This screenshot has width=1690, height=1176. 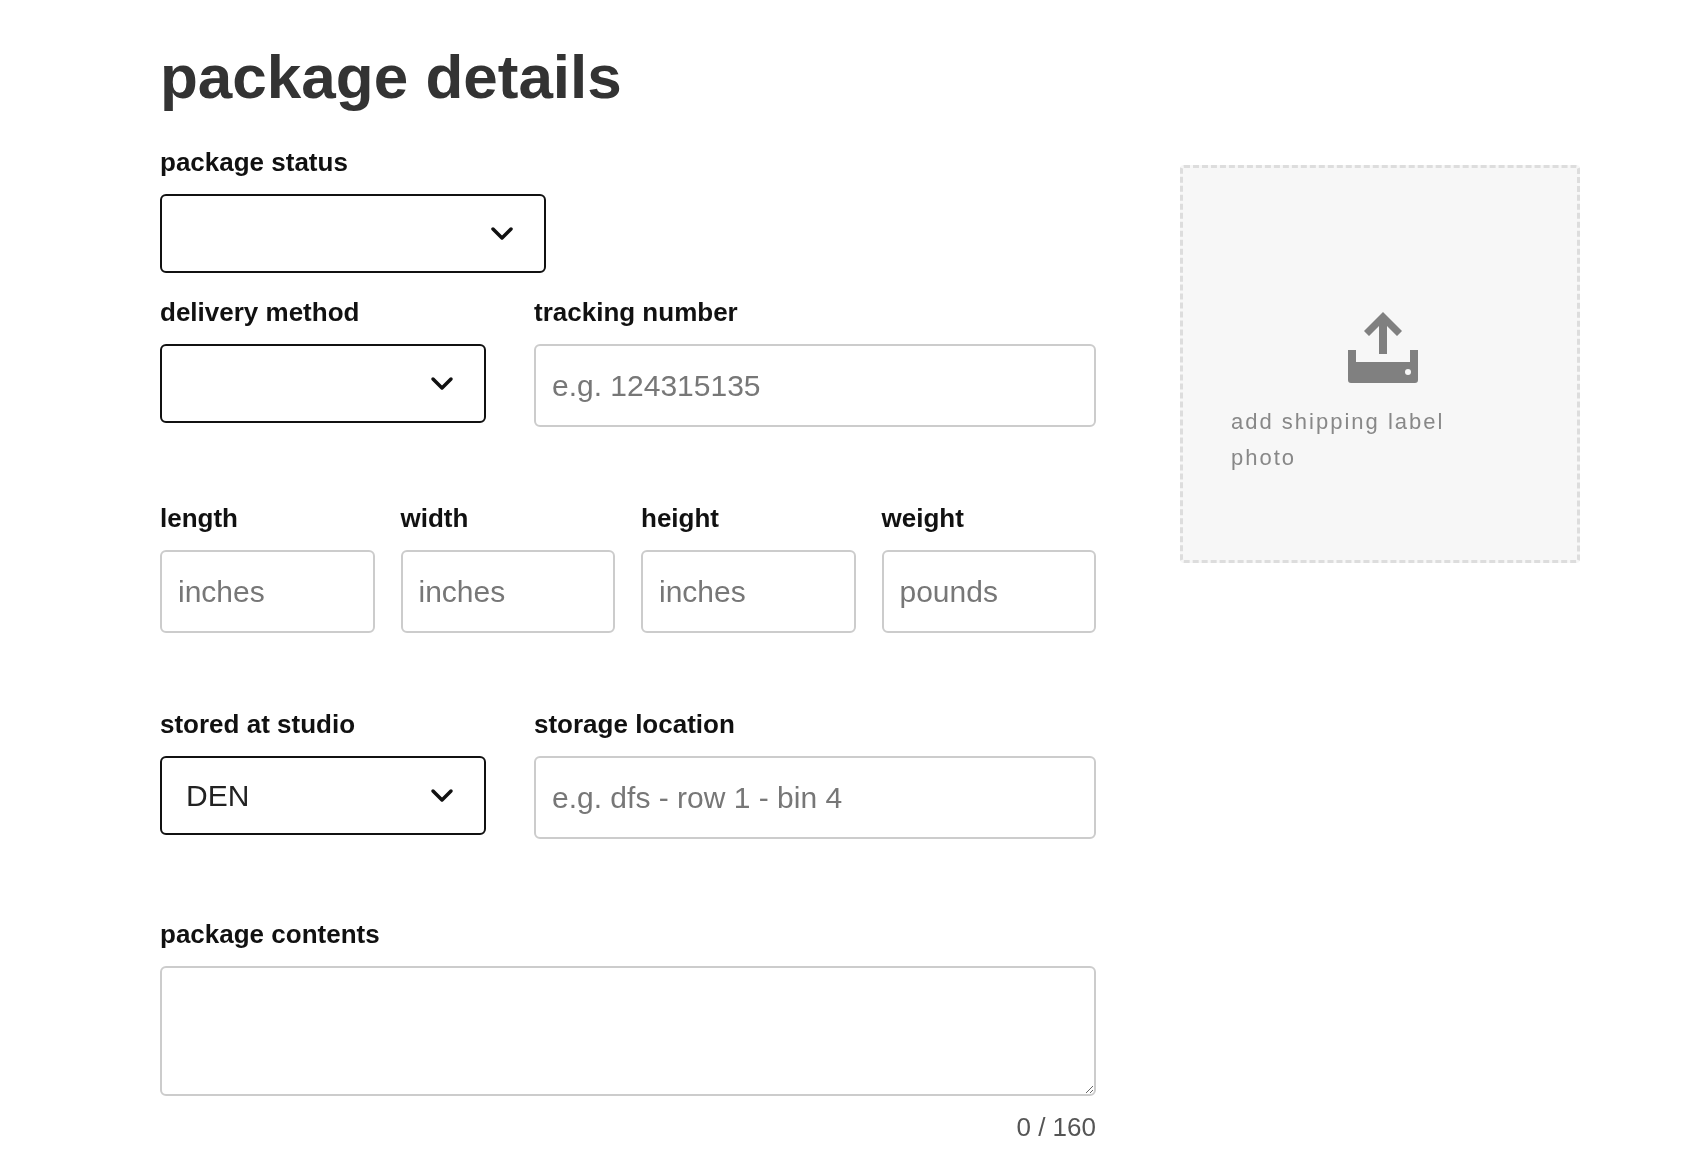 What do you see at coordinates (628, 1031) in the screenshot?
I see `text-area-field` at bounding box center [628, 1031].